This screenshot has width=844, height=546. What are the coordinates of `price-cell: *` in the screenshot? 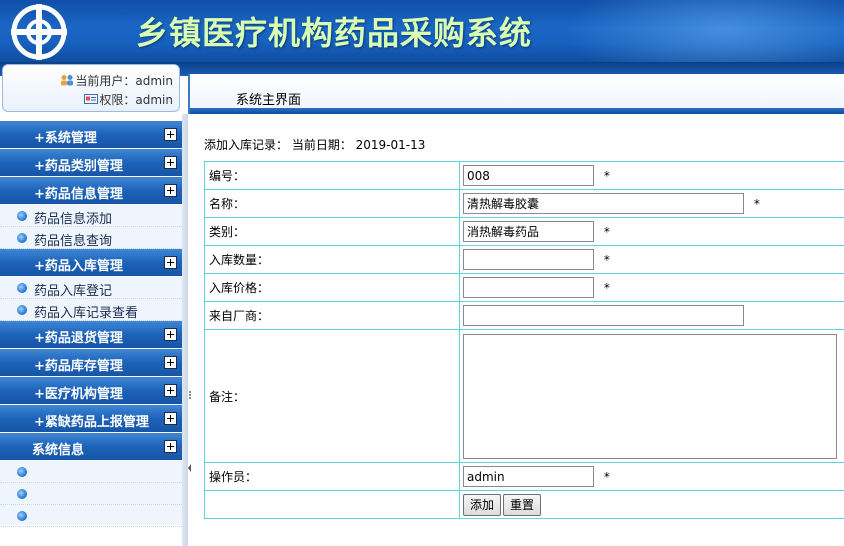 It's located at (651, 287).